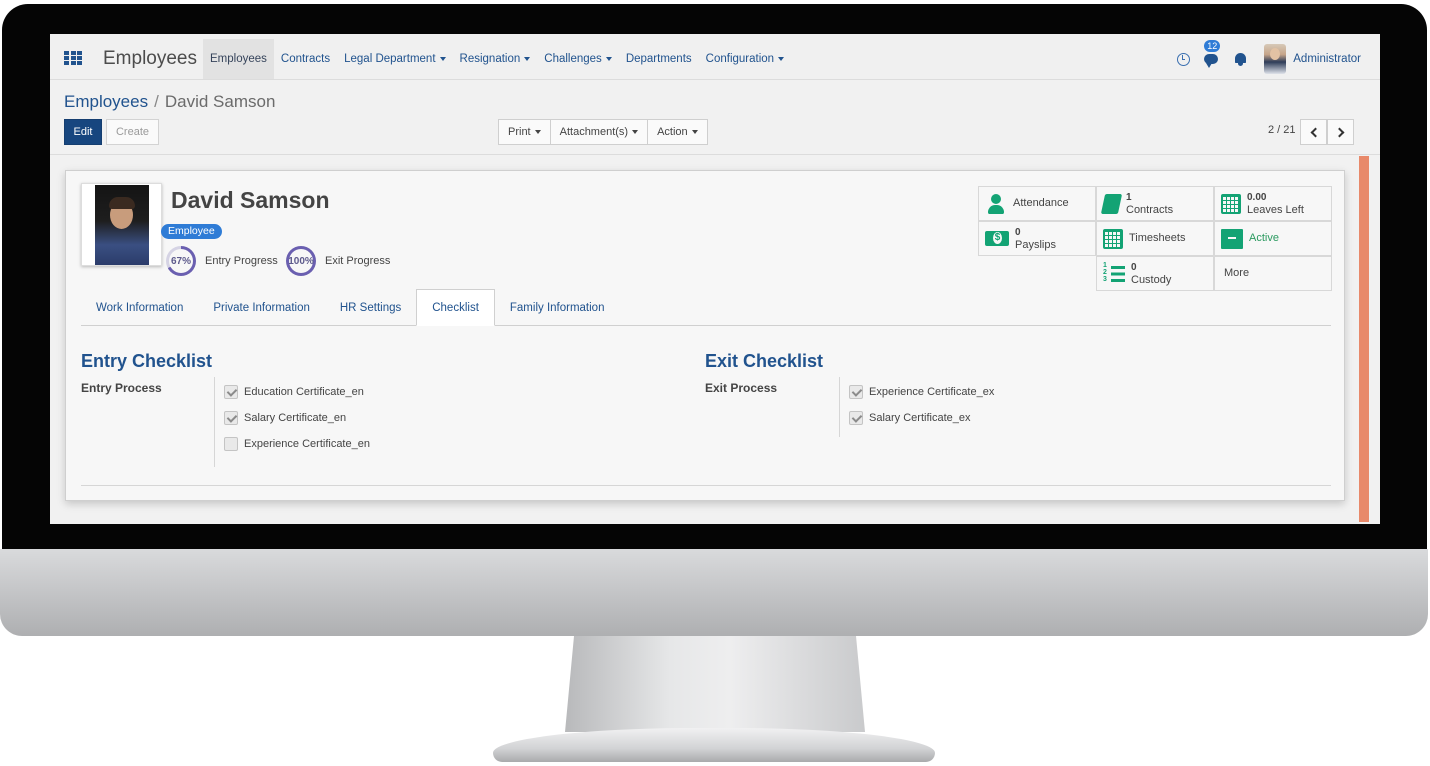 This screenshot has width=1430, height=766. I want to click on checklist-item-label: Salary Certificate_en, so click(295, 418).